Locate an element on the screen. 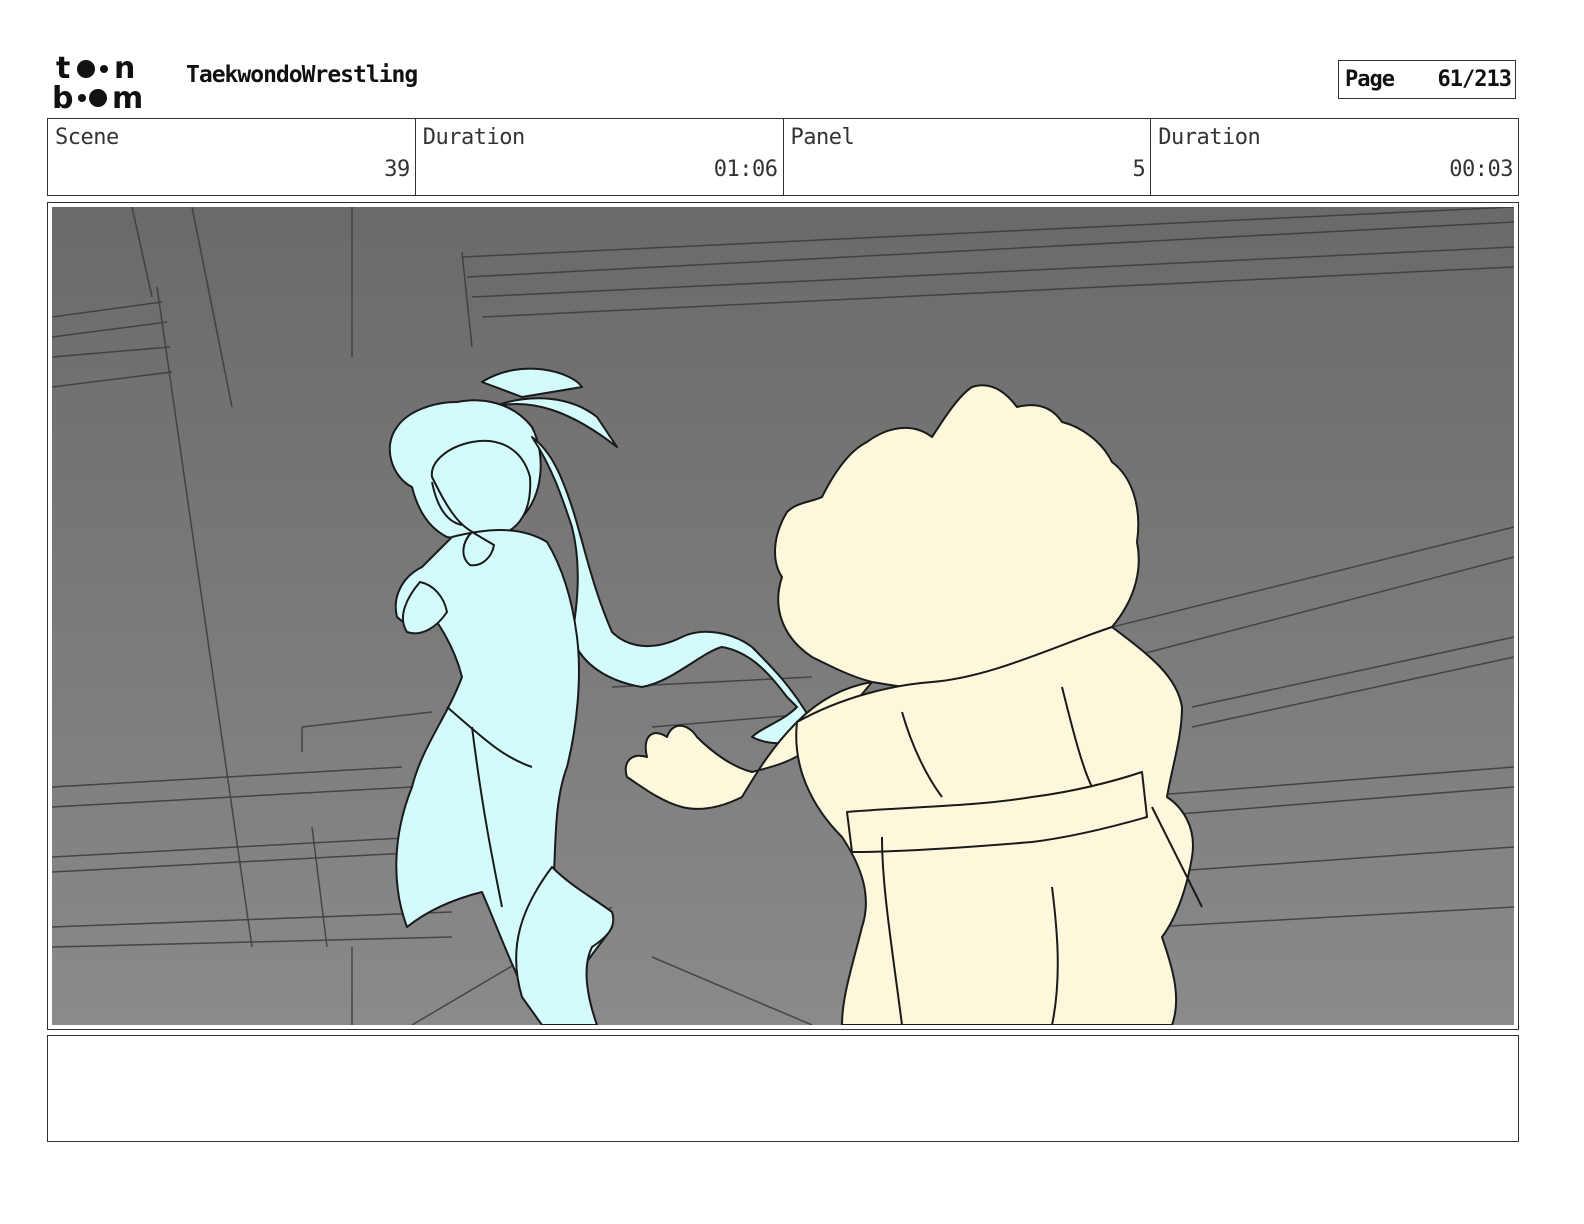 The image size is (1584, 1224). panel-value: 5 is located at coordinates (1139, 169).